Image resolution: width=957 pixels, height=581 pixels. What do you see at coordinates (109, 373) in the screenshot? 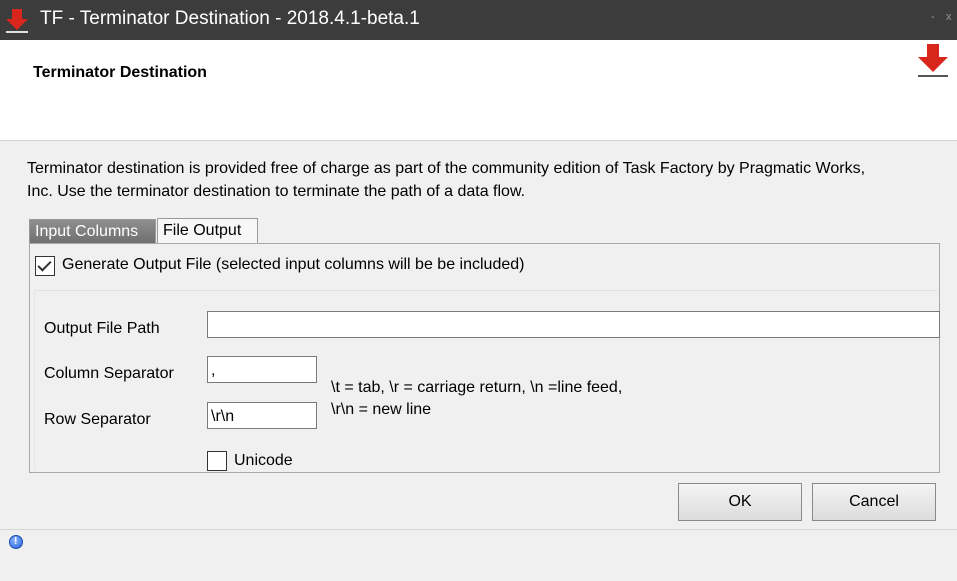
I see `column-separator-label: Column Separator` at bounding box center [109, 373].